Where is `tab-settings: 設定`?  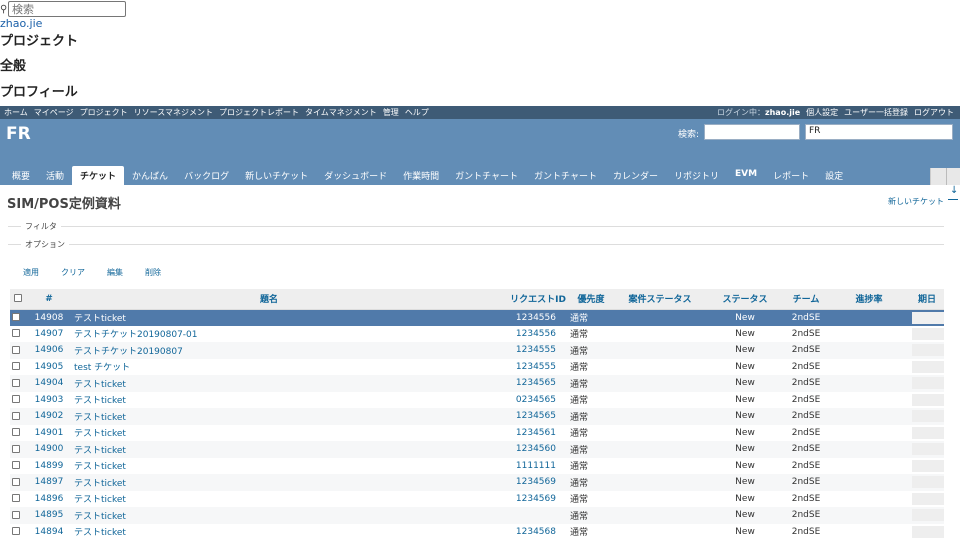 tab-settings: 設定 is located at coordinates (834, 175).